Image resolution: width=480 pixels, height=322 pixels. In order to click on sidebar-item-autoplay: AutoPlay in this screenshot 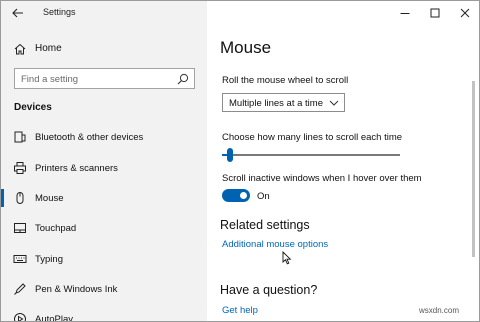, I will do `click(104, 314)`.